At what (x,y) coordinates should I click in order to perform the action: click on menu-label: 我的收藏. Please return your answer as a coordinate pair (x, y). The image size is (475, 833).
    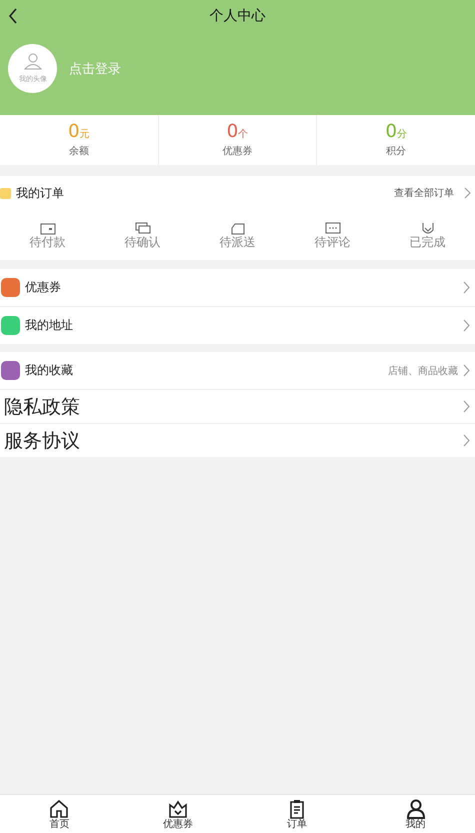
    Looking at the image, I should click on (49, 370).